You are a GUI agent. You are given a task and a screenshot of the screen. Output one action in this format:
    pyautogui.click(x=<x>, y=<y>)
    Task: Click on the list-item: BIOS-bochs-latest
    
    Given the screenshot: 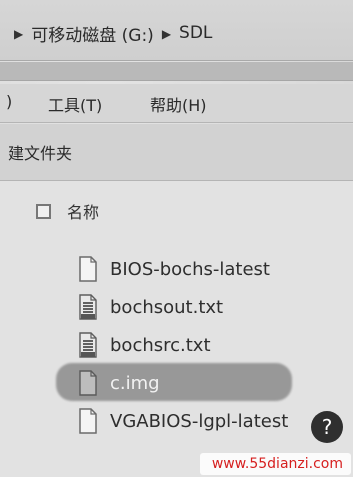 What is the action you would take?
    pyautogui.click(x=173, y=269)
    